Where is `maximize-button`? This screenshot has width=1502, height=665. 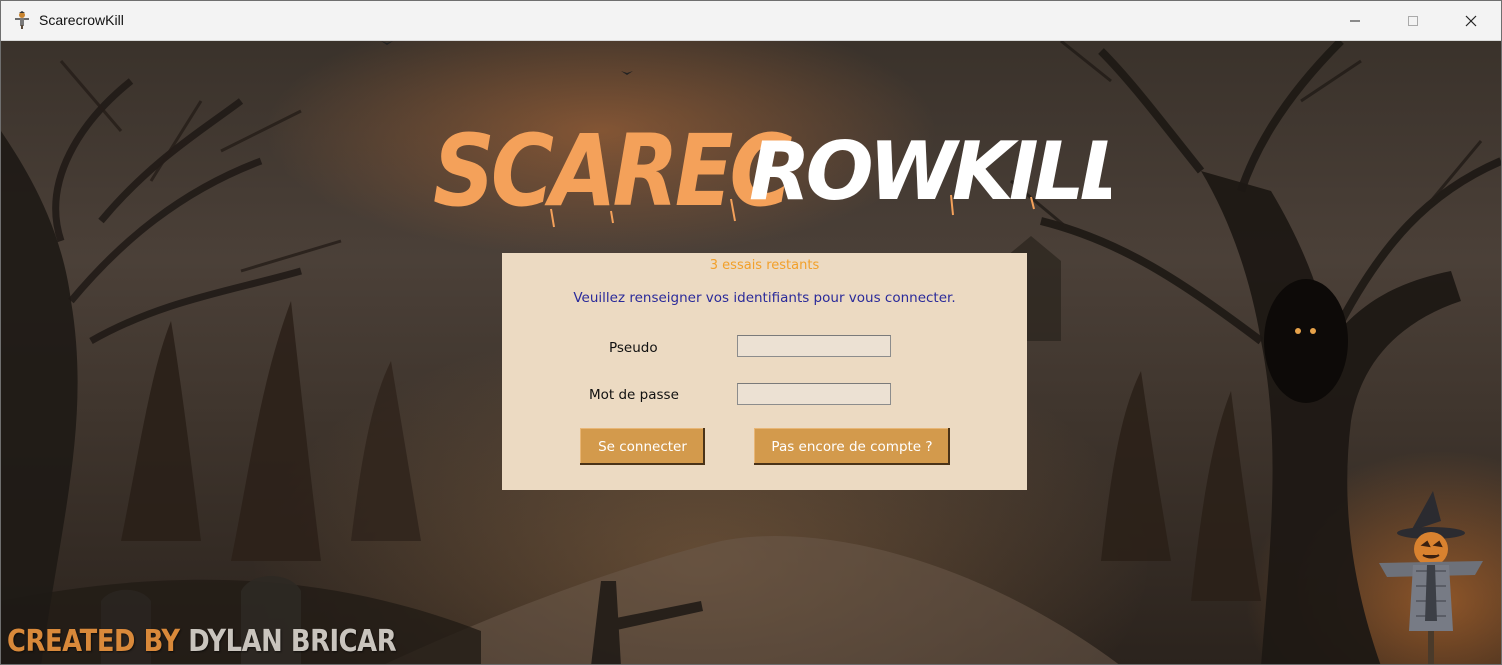
maximize-button is located at coordinates (1413, 20).